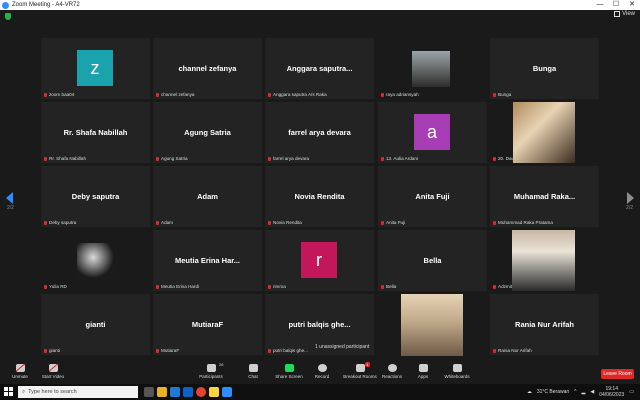  What do you see at coordinates (611, 392) in the screenshot?
I see `taskbar-clock: 19:14 04/06/2023` at bounding box center [611, 392].